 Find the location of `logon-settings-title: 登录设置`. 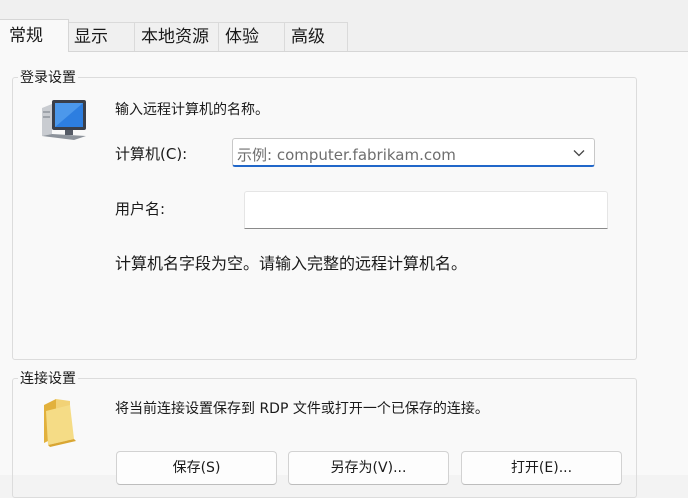

logon-settings-title: 登录设置 is located at coordinates (48, 78).